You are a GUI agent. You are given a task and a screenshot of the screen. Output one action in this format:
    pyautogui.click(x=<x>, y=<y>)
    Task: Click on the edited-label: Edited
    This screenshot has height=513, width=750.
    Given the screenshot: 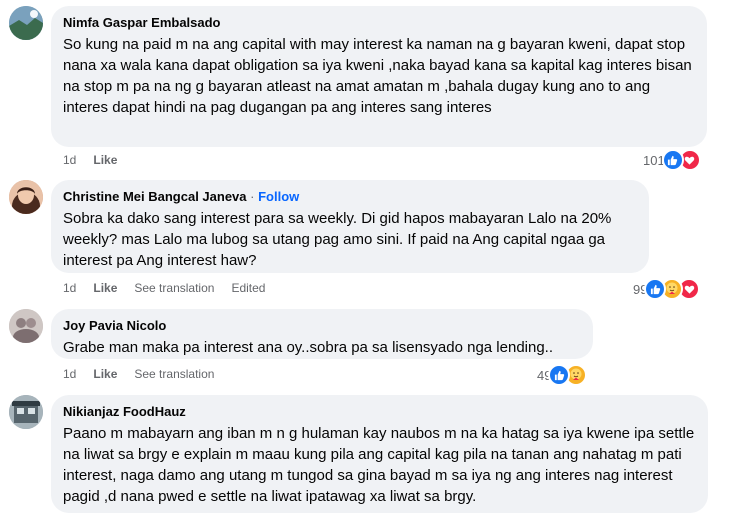 What is the action you would take?
    pyautogui.click(x=248, y=288)
    